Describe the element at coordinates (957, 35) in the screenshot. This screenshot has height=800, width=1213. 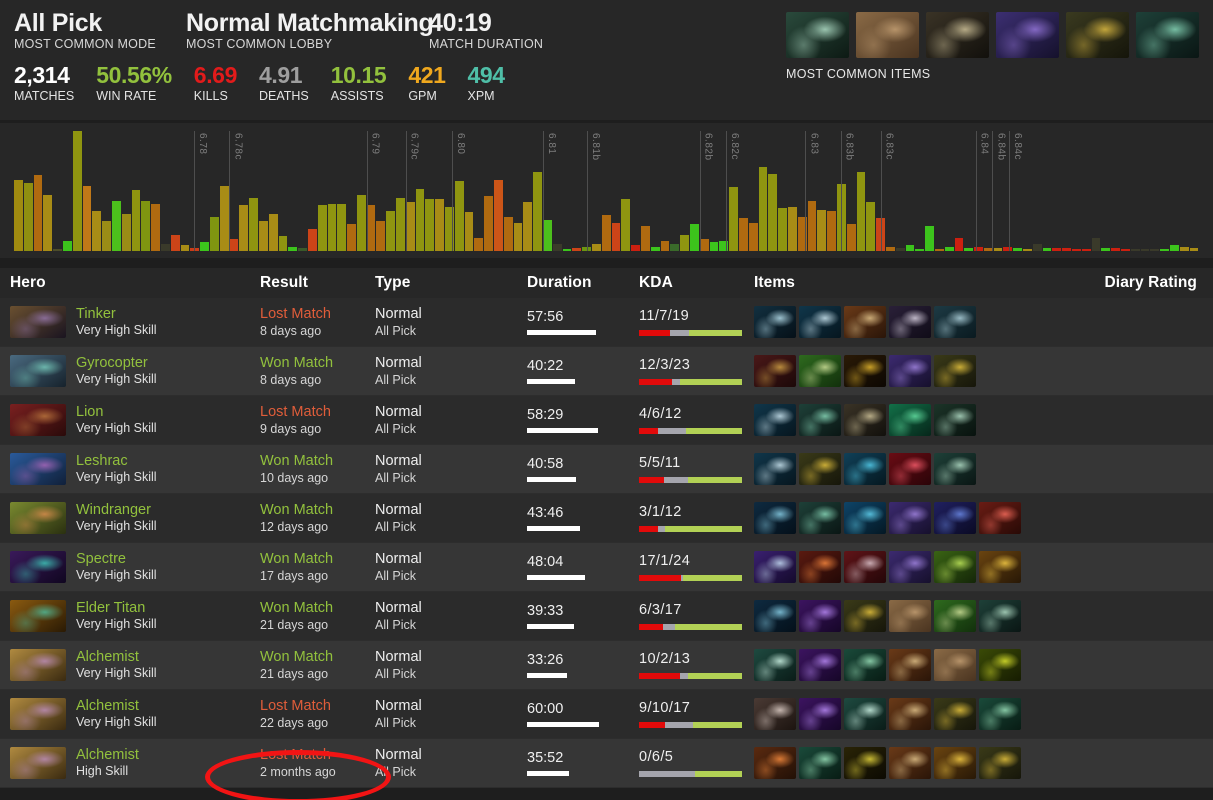
I see `town-portal-scroll-item` at that location.